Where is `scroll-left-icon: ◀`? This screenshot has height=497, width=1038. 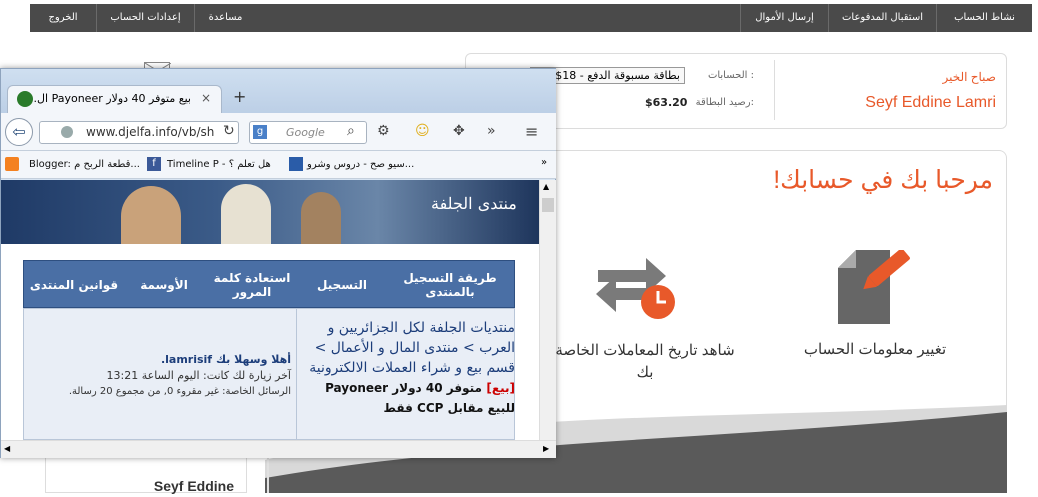
scroll-left-icon: ◀ is located at coordinates (7, 448).